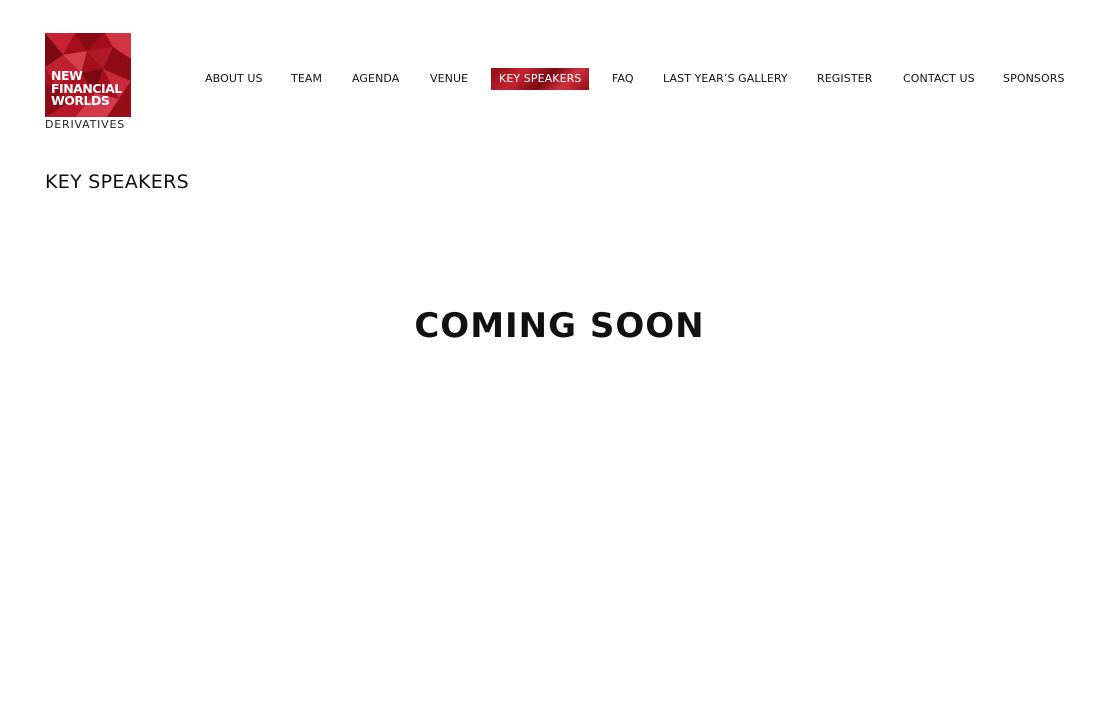  What do you see at coordinates (939, 79) in the screenshot?
I see `nav-item-contact-us: CONTACT US` at bounding box center [939, 79].